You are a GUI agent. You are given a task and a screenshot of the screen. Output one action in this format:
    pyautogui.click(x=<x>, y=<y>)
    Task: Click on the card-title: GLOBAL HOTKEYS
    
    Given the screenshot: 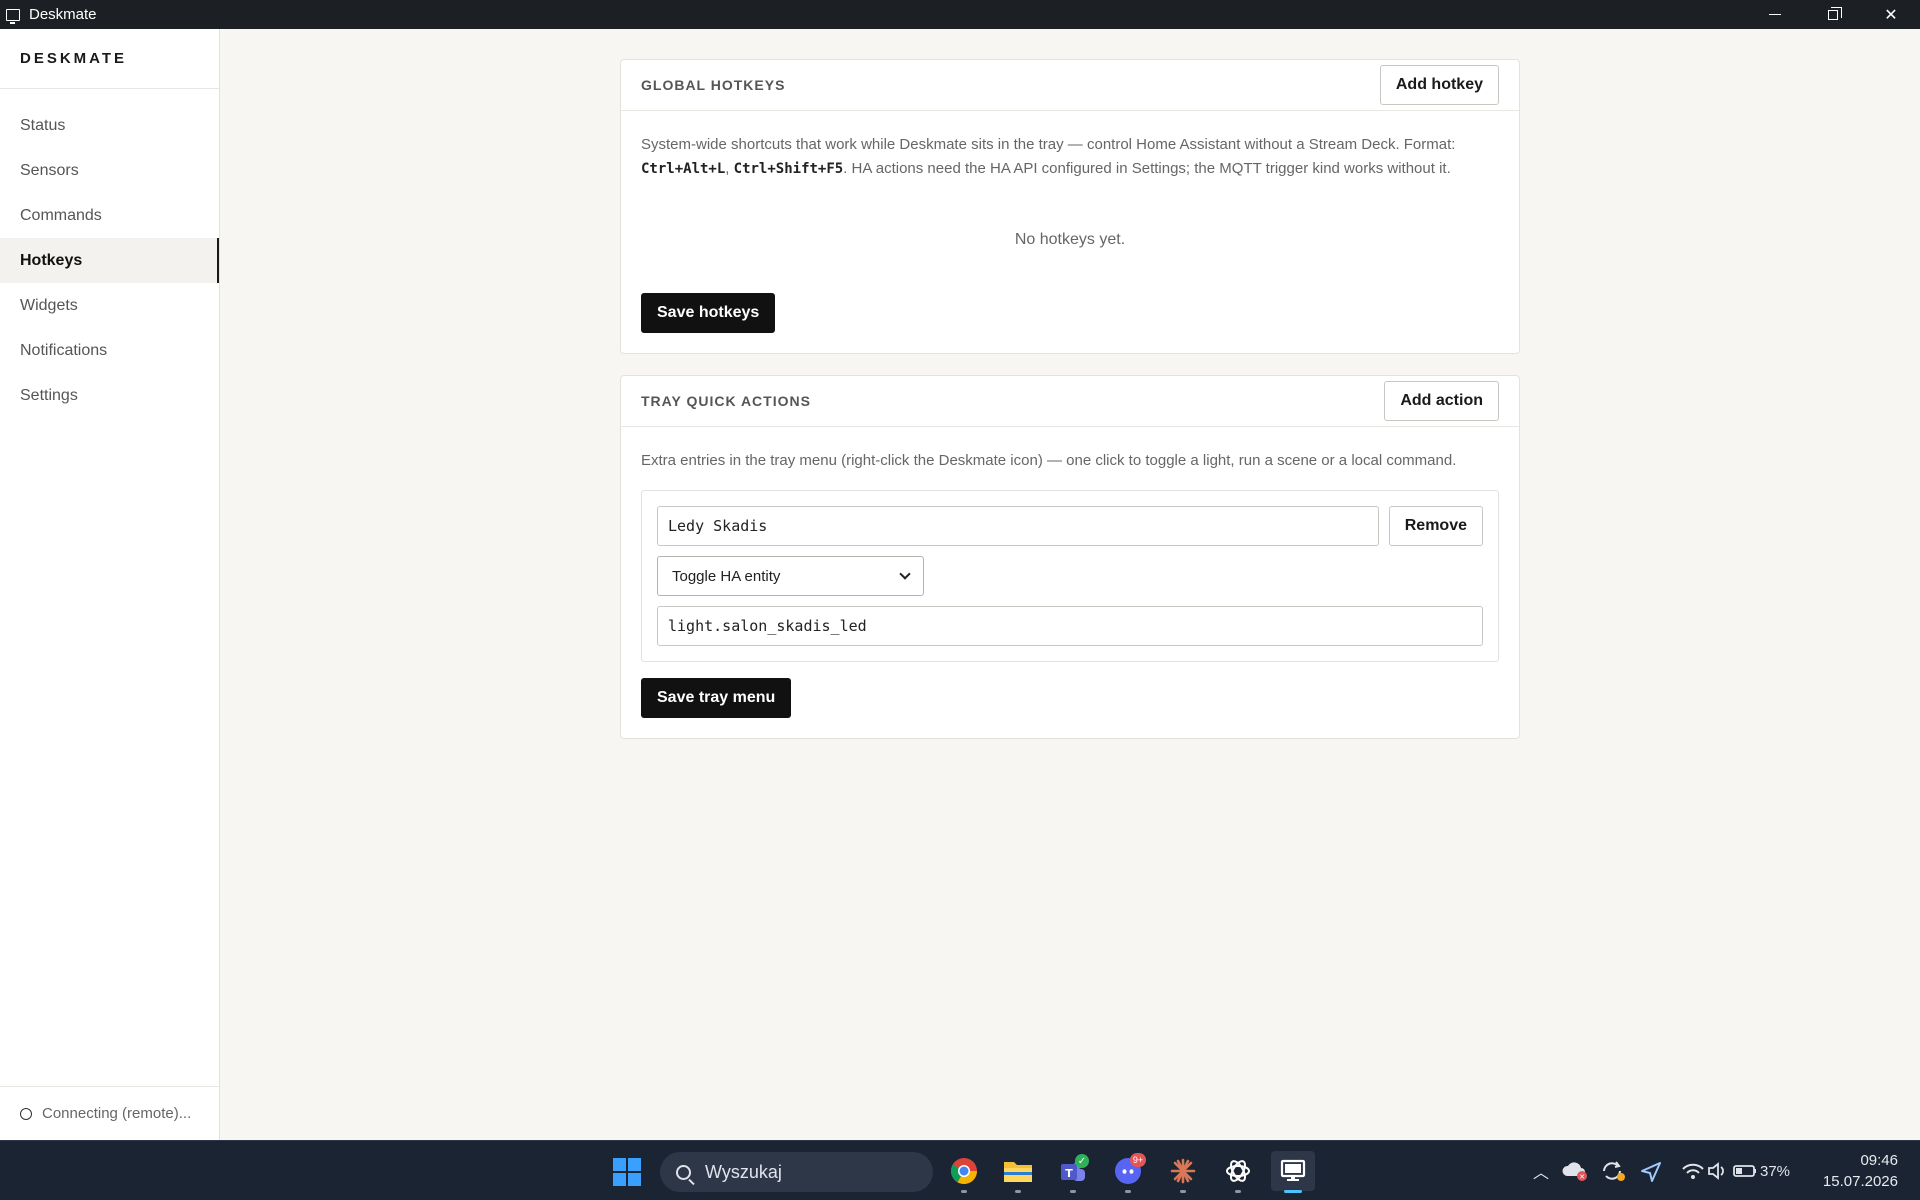 What is the action you would take?
    pyautogui.click(x=713, y=85)
    